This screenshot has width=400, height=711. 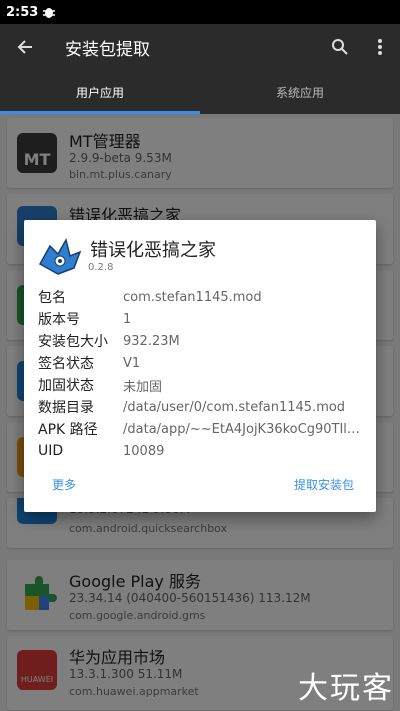 I want to click on info-row: 安装包大小 932.23M, so click(x=203, y=341).